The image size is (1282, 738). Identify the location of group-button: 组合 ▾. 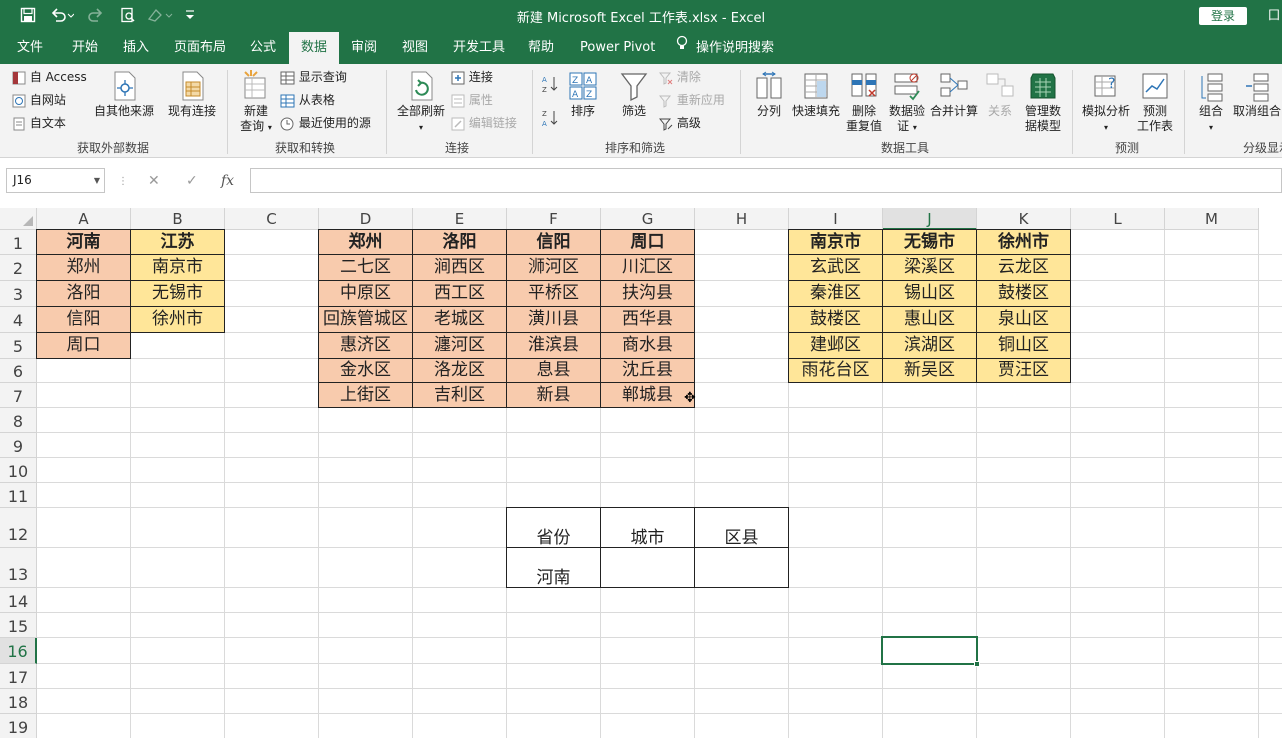
(1211, 102).